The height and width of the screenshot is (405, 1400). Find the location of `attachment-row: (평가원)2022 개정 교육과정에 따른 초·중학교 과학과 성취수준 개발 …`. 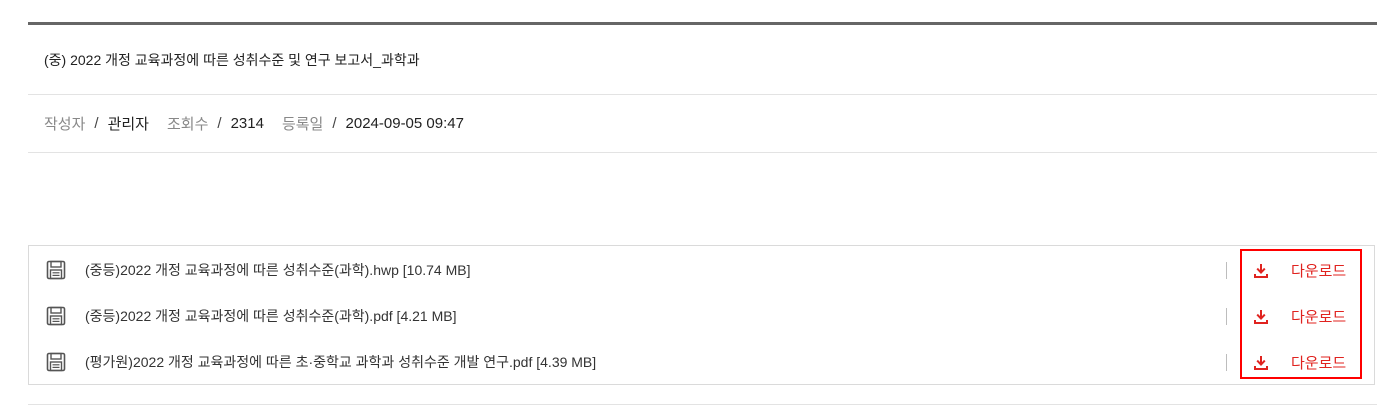

attachment-row: (평가원)2022 개정 교육과정에 따른 초·중학교 과학과 성취수준 개발 … is located at coordinates (701, 362).